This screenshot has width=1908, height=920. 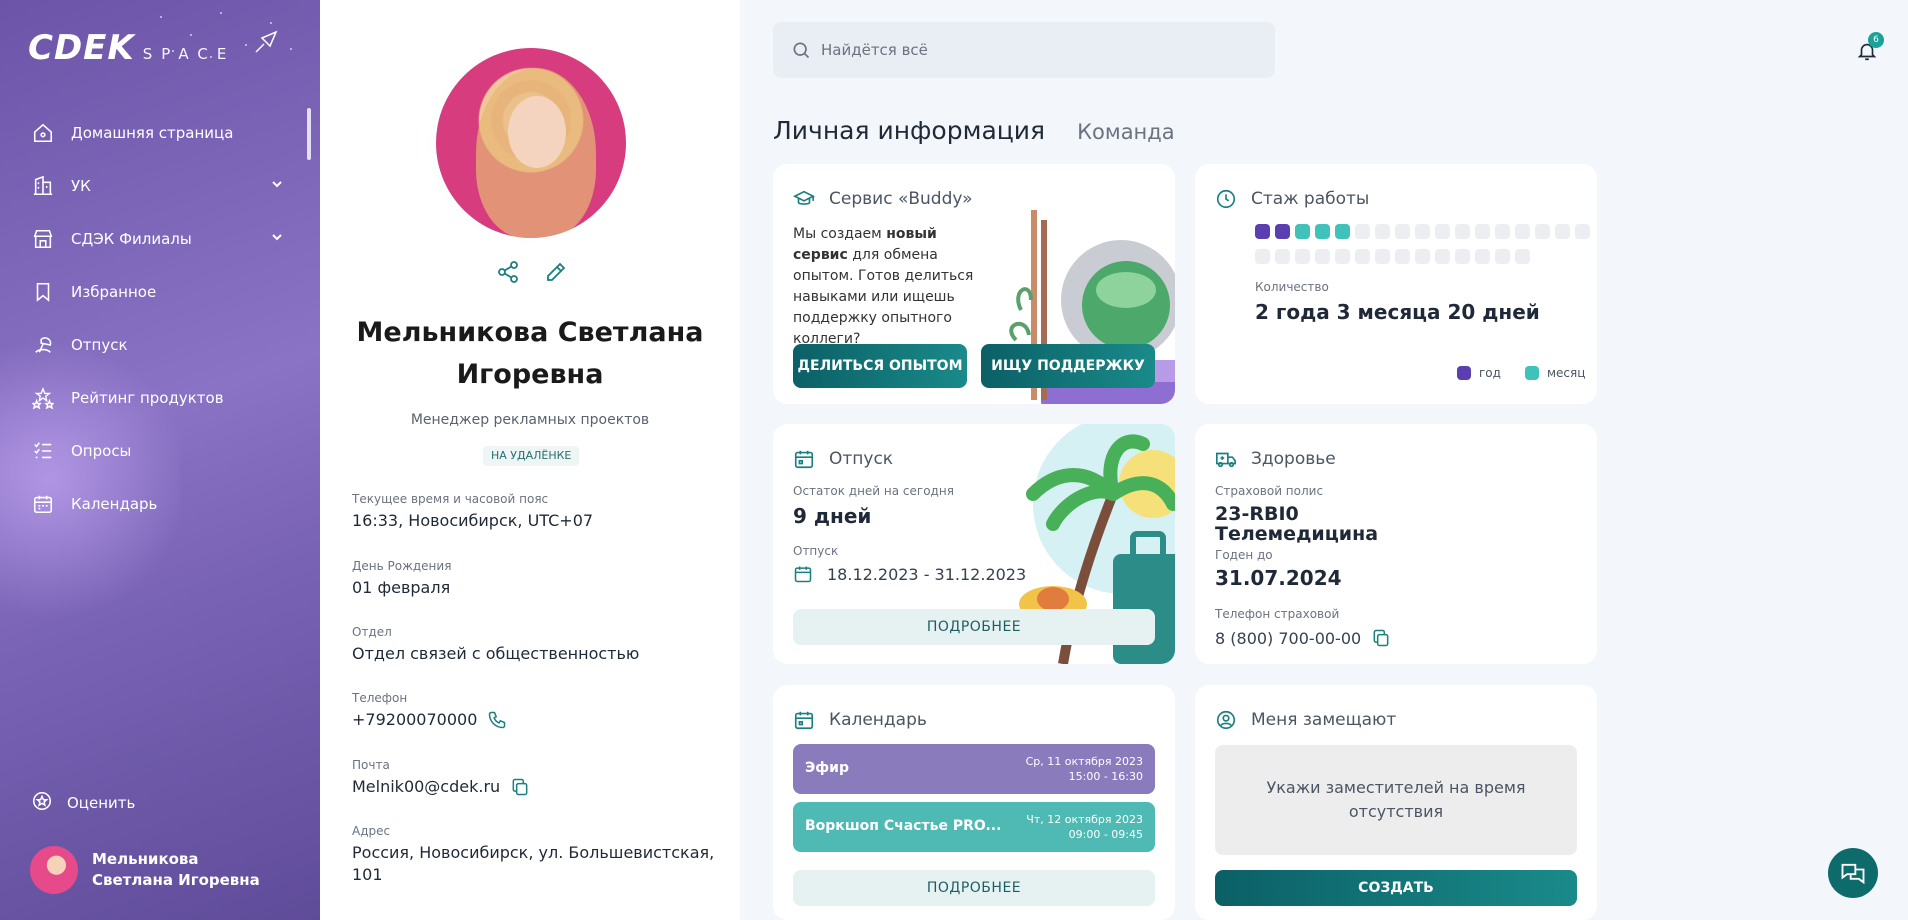 What do you see at coordinates (43, 451) in the screenshot?
I see `list-icon` at bounding box center [43, 451].